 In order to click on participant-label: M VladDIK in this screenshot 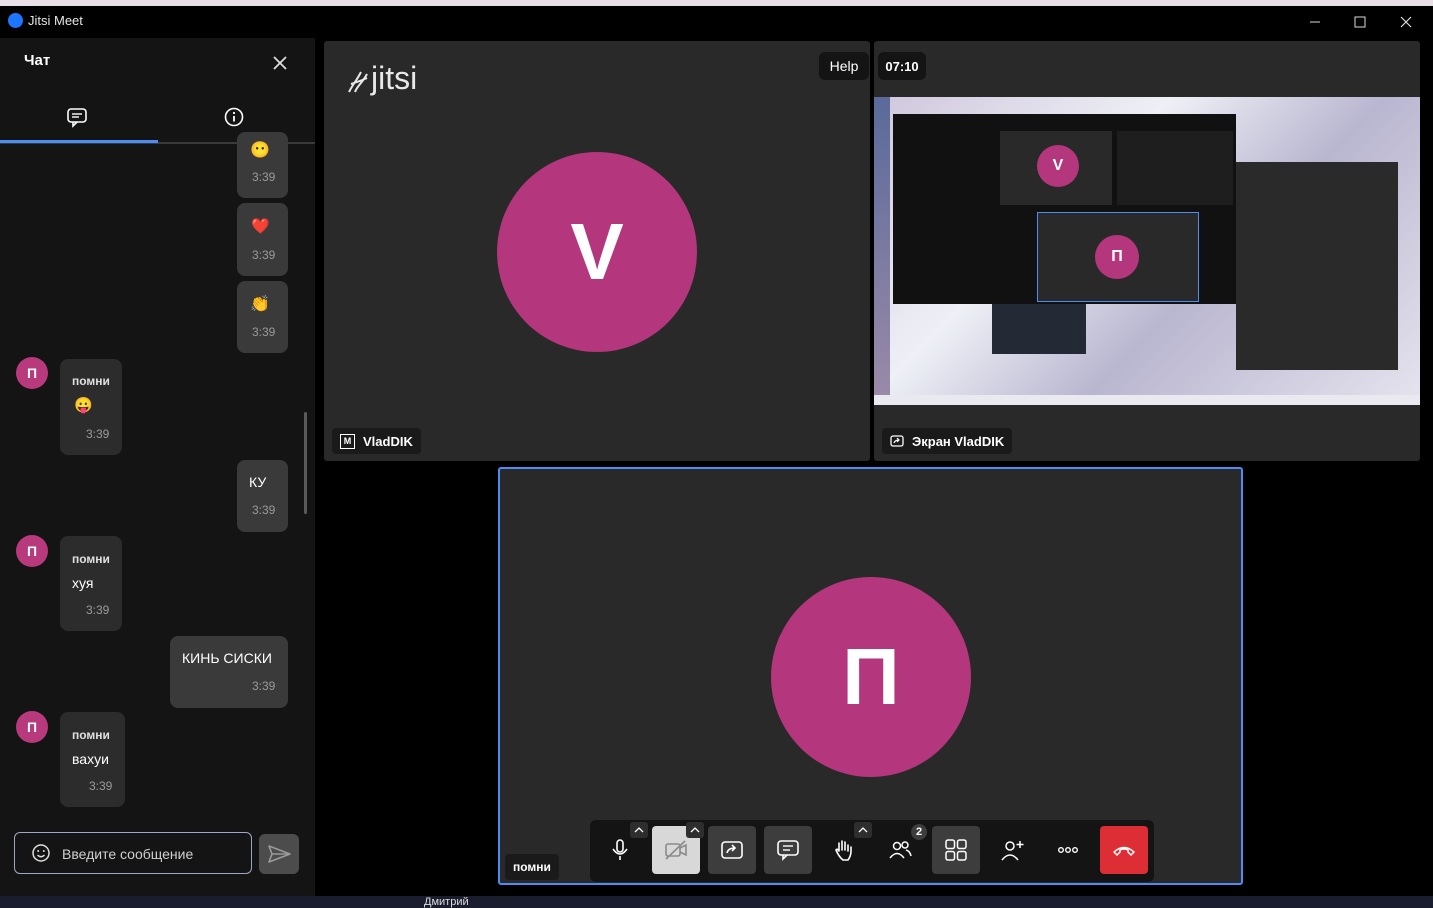, I will do `click(376, 441)`.